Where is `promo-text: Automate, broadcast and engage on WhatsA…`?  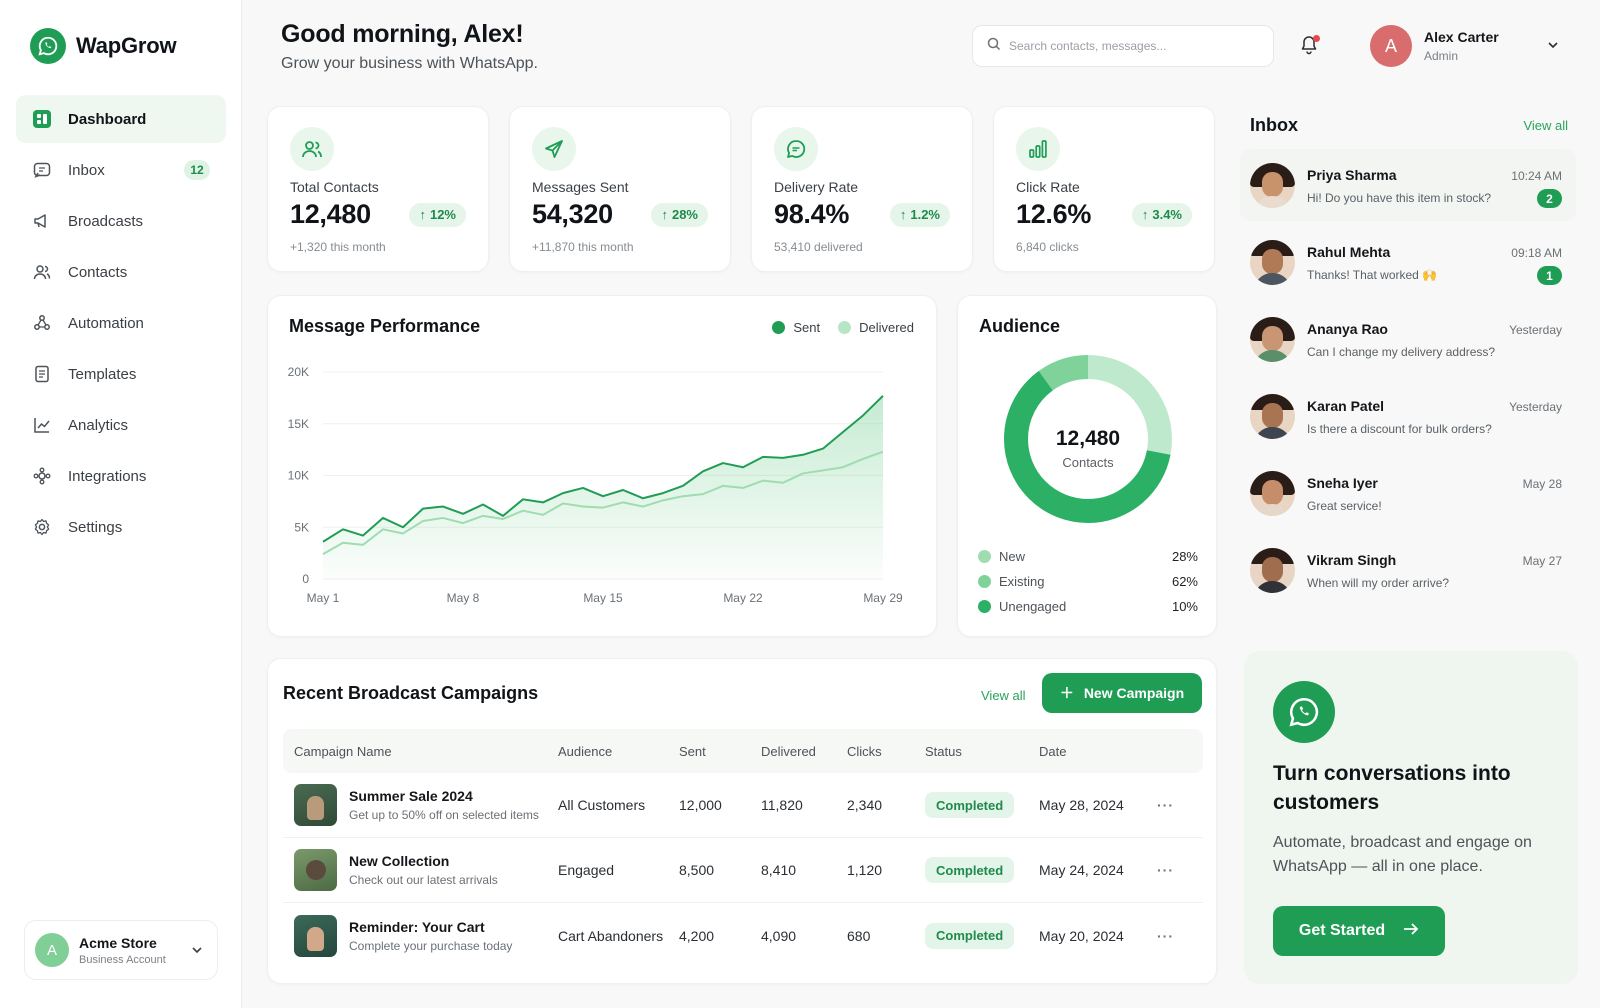
promo-text: Automate, broadcast and engage on WhatsA… is located at coordinates (1402, 854).